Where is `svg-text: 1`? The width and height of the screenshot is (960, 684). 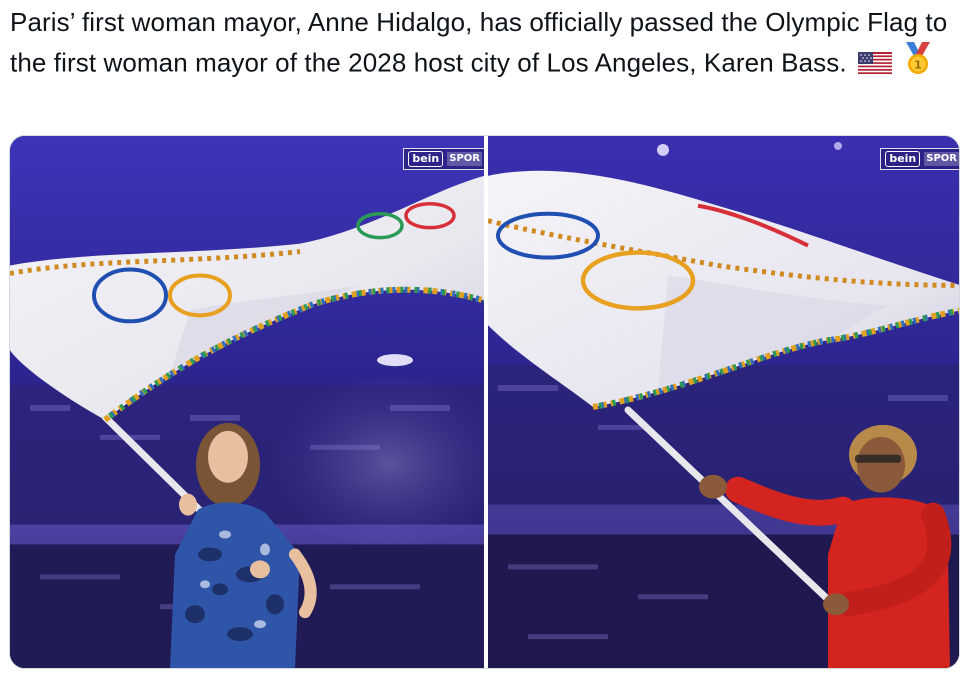
svg-text: 1 is located at coordinates (918, 65).